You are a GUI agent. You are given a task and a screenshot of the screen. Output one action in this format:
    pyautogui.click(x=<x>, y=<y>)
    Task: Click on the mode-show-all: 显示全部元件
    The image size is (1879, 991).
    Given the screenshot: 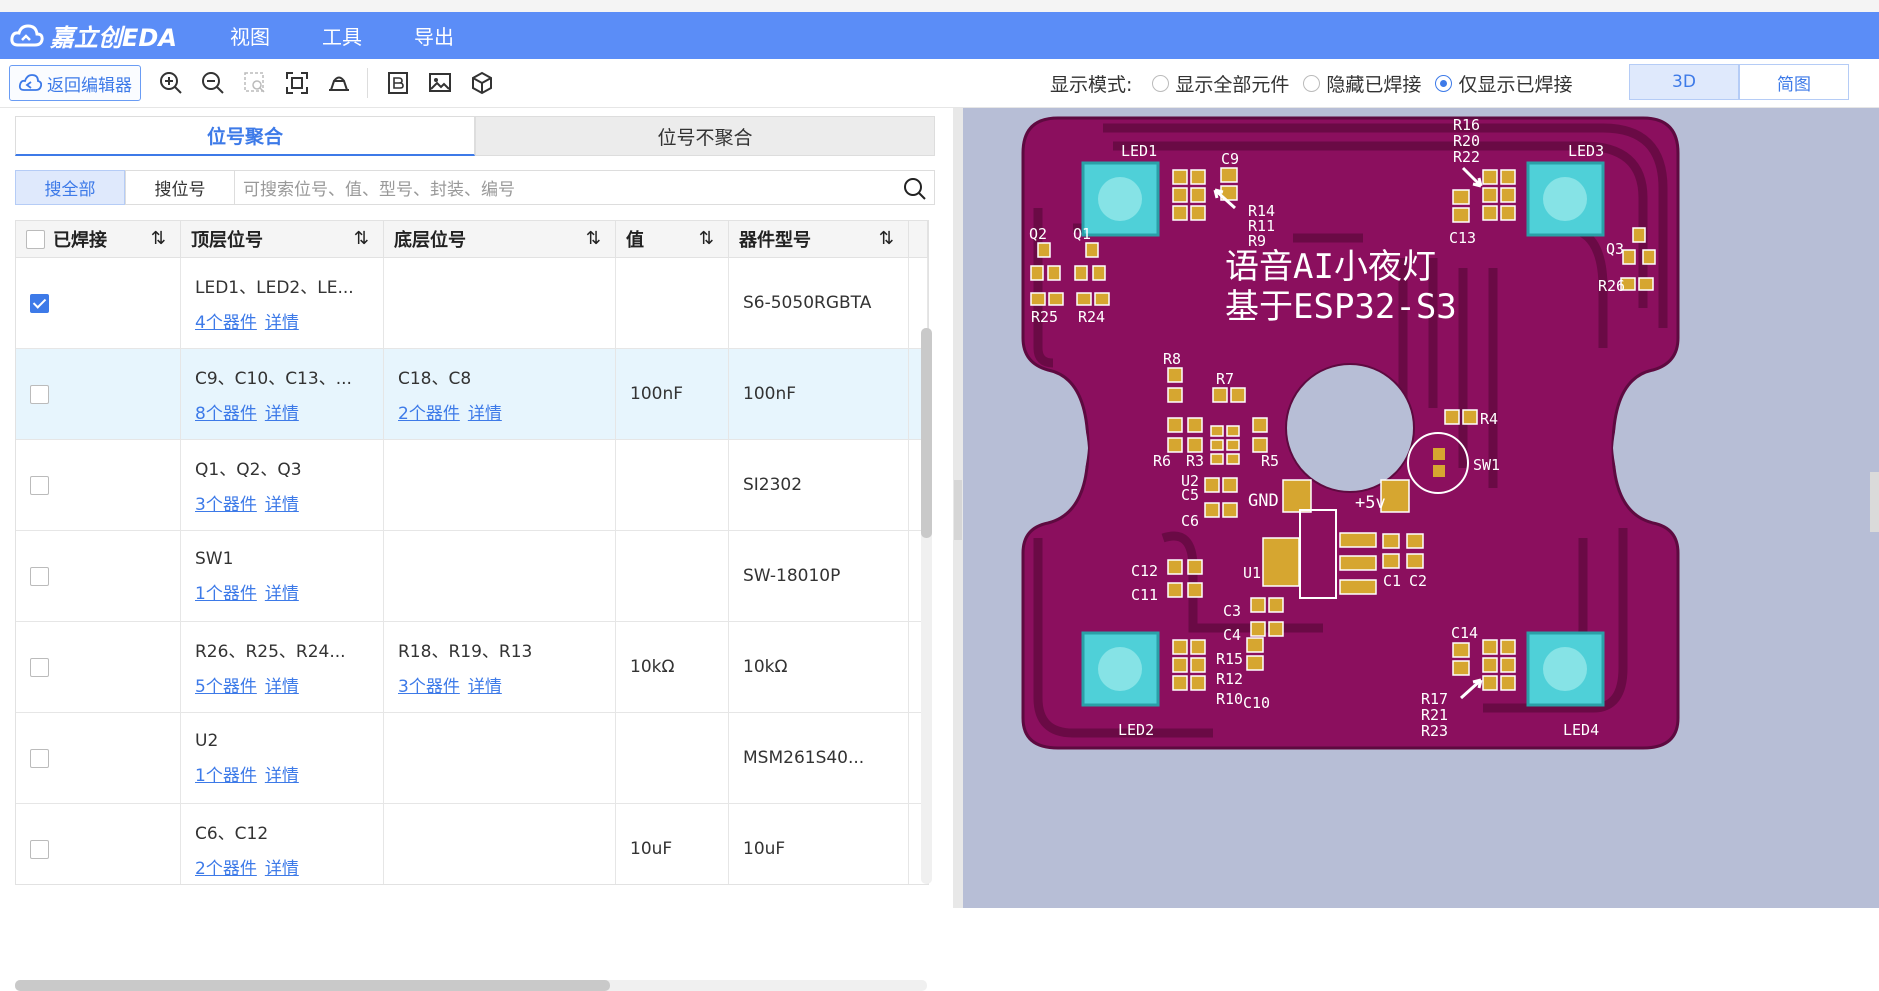 What is the action you would take?
    pyautogui.click(x=1220, y=83)
    